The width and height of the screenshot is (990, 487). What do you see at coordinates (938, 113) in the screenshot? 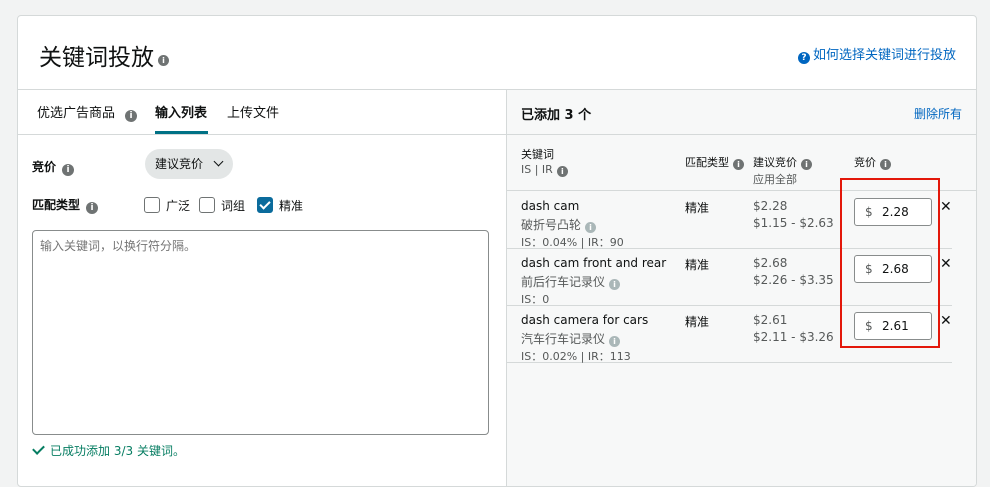
I see `delete-all-link: 删除所有` at bounding box center [938, 113].